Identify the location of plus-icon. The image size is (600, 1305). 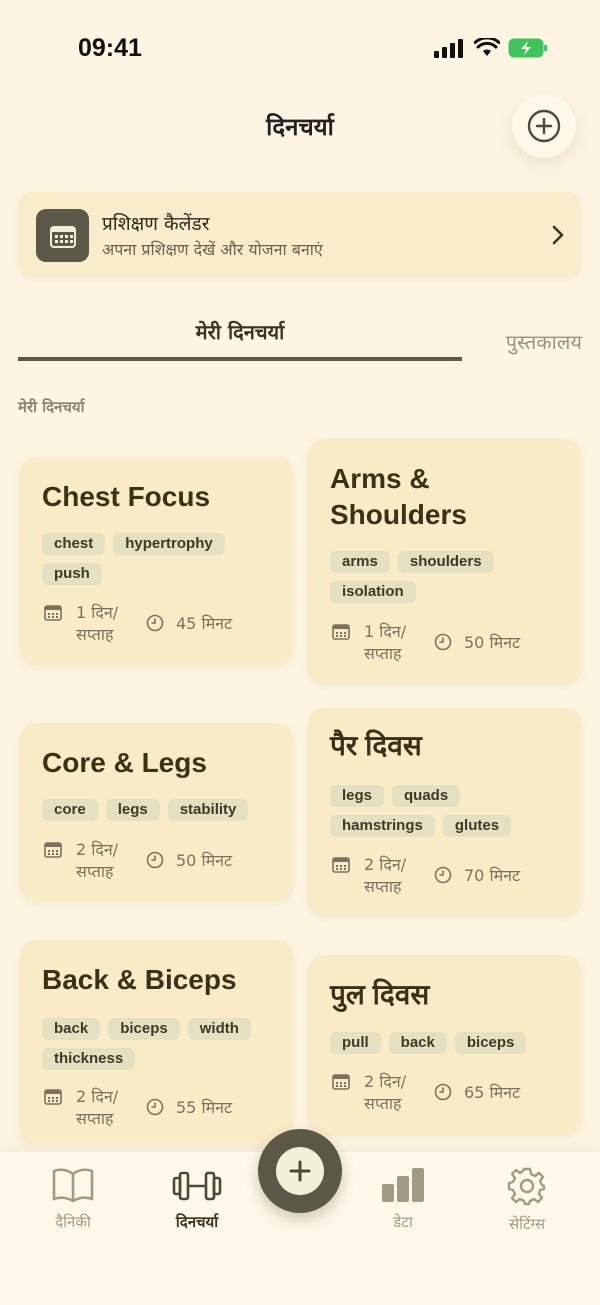
(300, 1171).